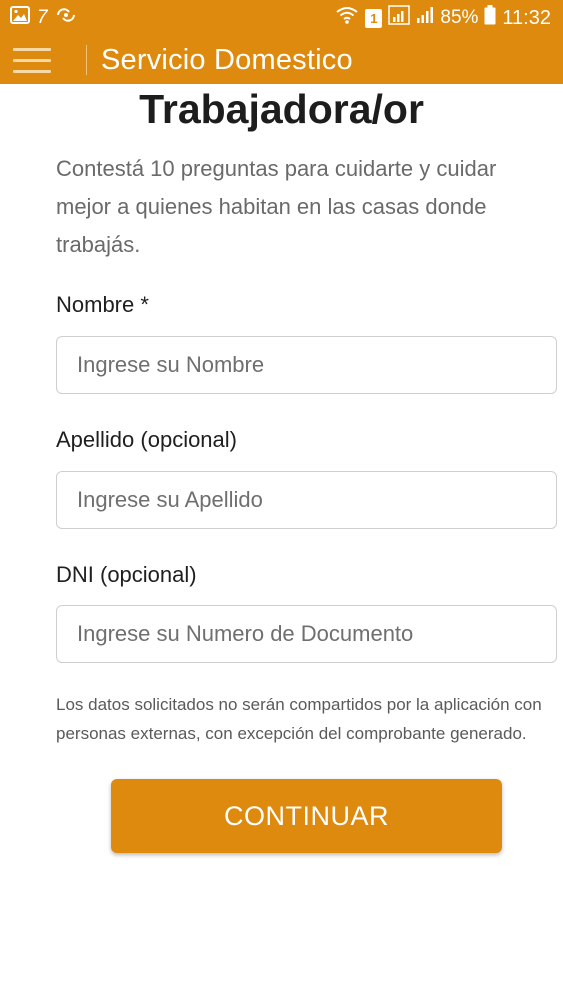  I want to click on notification-count: 7, so click(42, 17).